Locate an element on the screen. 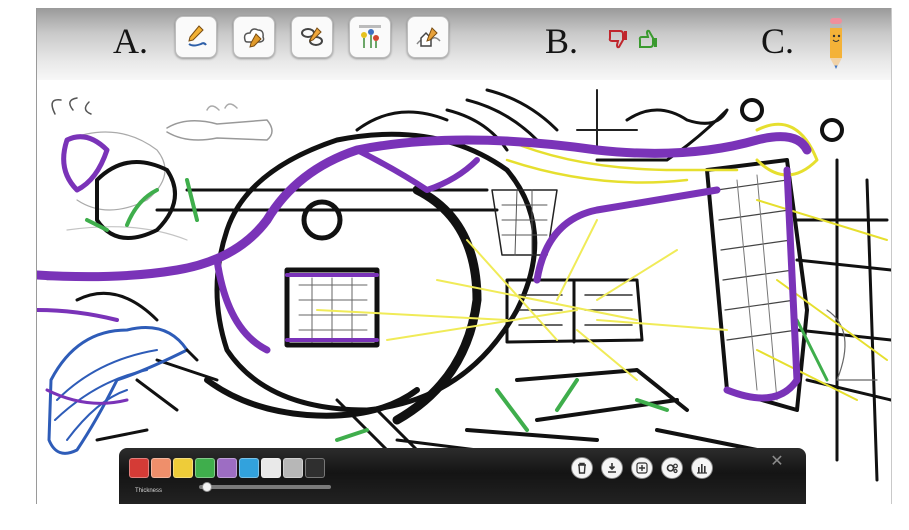  link-tool-button is located at coordinates (312, 37).